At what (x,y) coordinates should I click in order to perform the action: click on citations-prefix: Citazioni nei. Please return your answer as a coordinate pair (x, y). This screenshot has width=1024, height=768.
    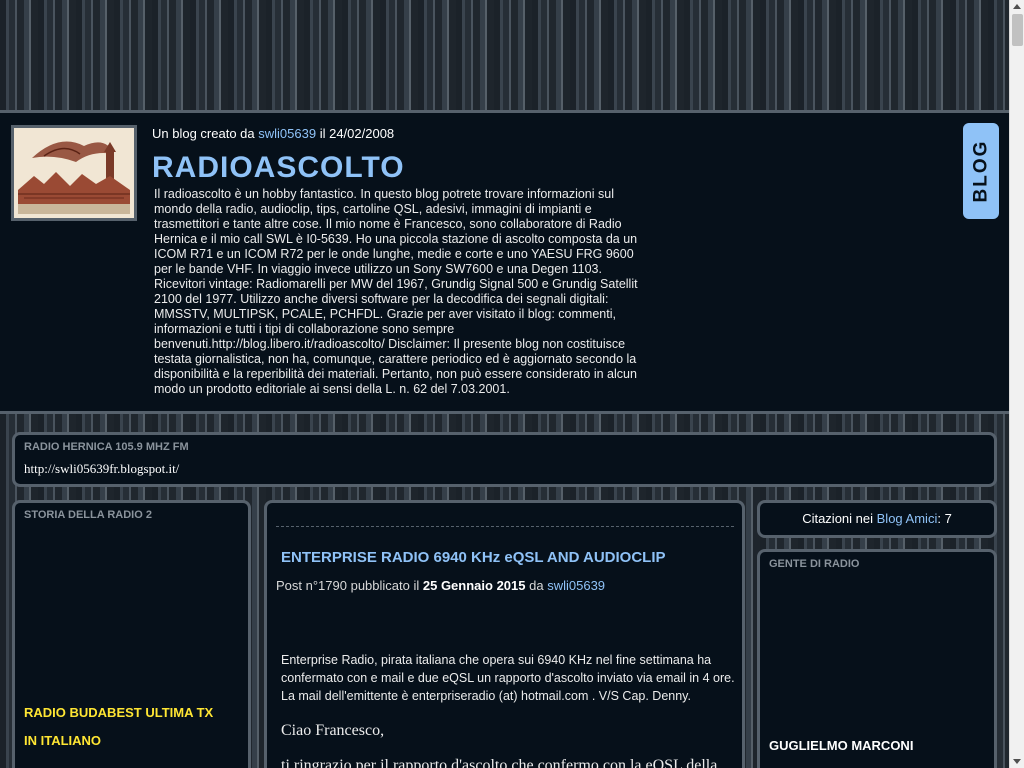
    Looking at the image, I should click on (838, 518).